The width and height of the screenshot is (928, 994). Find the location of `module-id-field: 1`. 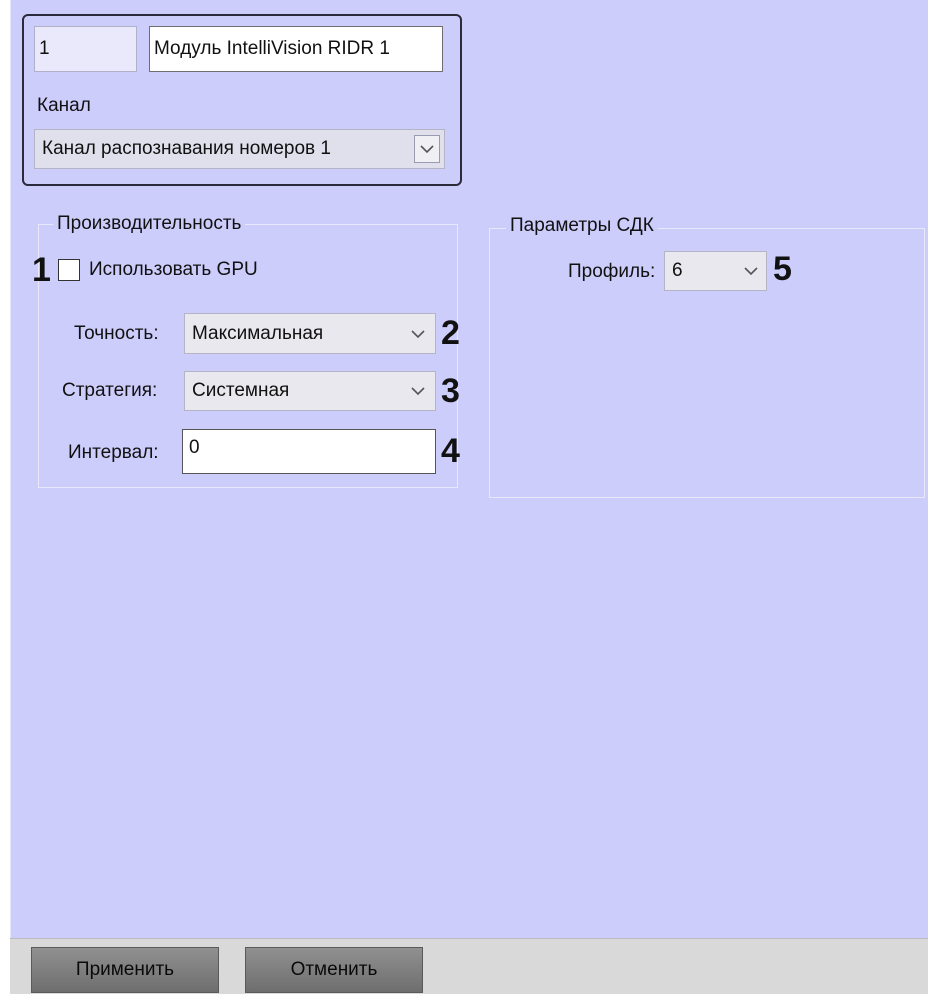

module-id-field: 1 is located at coordinates (85, 49).